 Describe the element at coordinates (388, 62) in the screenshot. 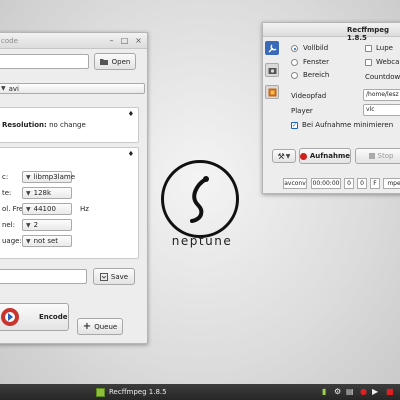

I see `webcam-label: Webcam` at that location.